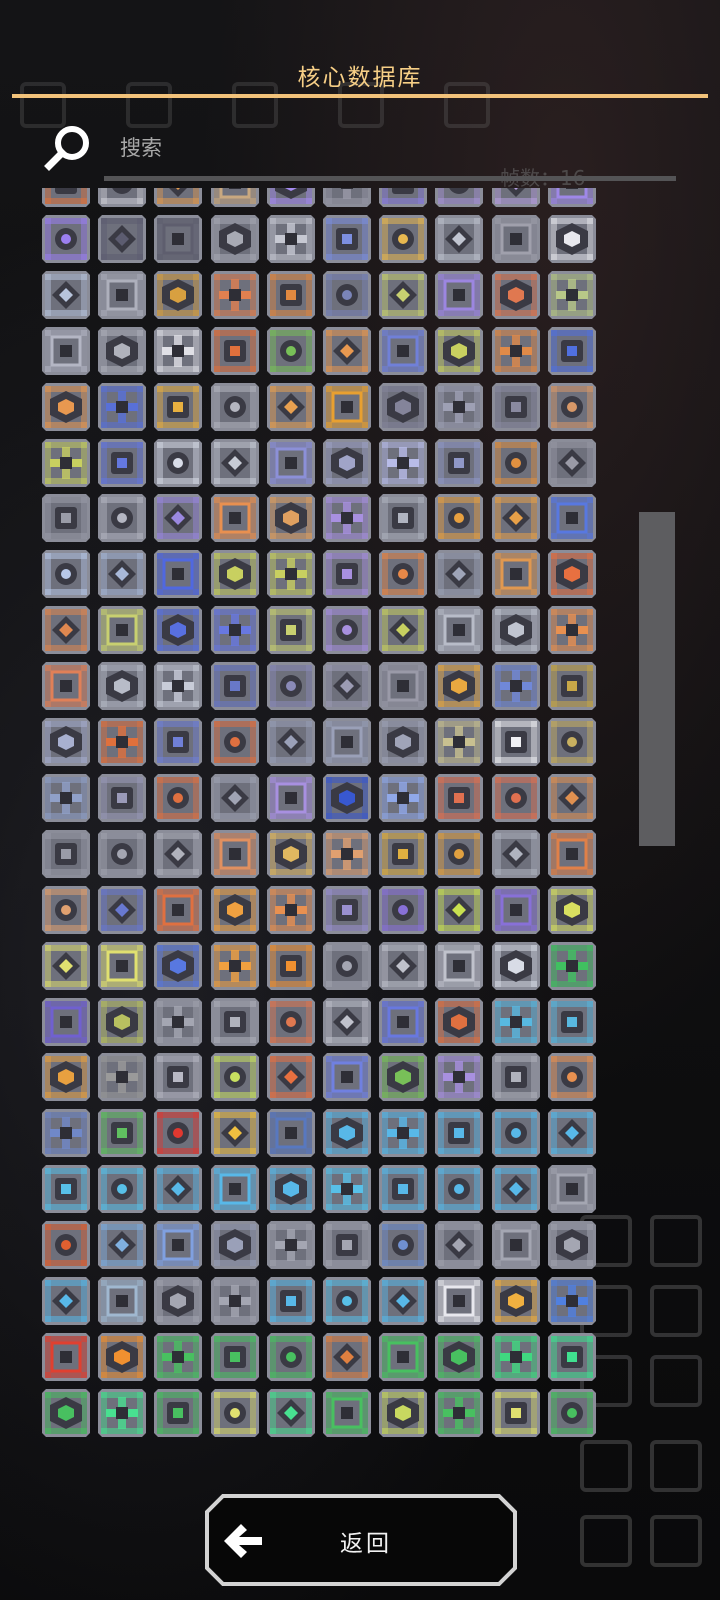 The height and width of the screenshot is (1600, 720). What do you see at coordinates (657, 679) in the screenshot?
I see `scrollbar-thumb` at bounding box center [657, 679].